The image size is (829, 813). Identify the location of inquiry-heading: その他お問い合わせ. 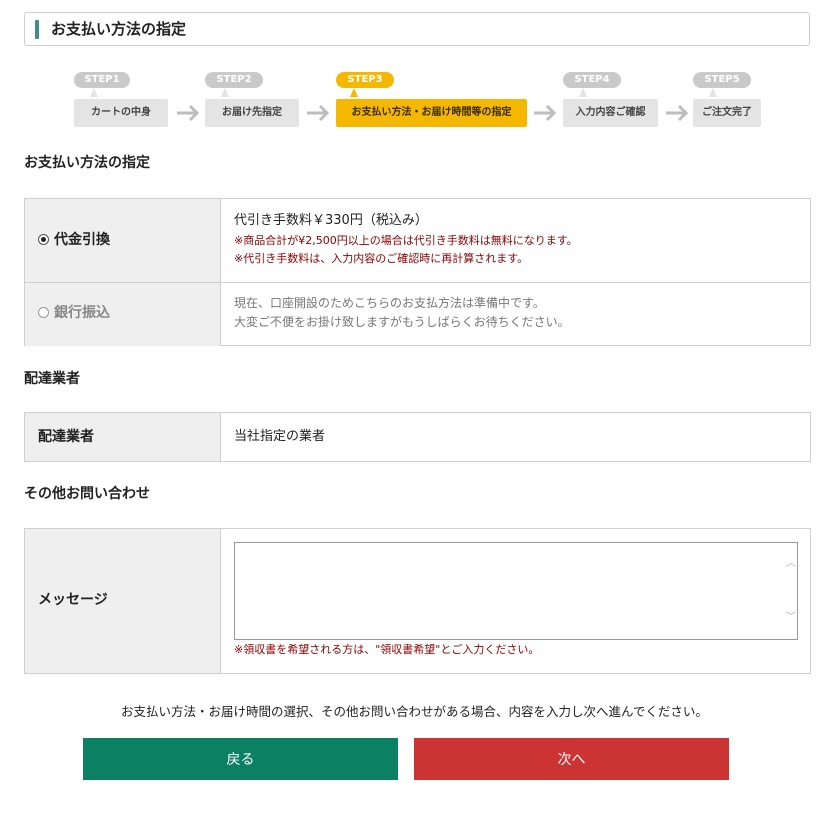
(87, 494).